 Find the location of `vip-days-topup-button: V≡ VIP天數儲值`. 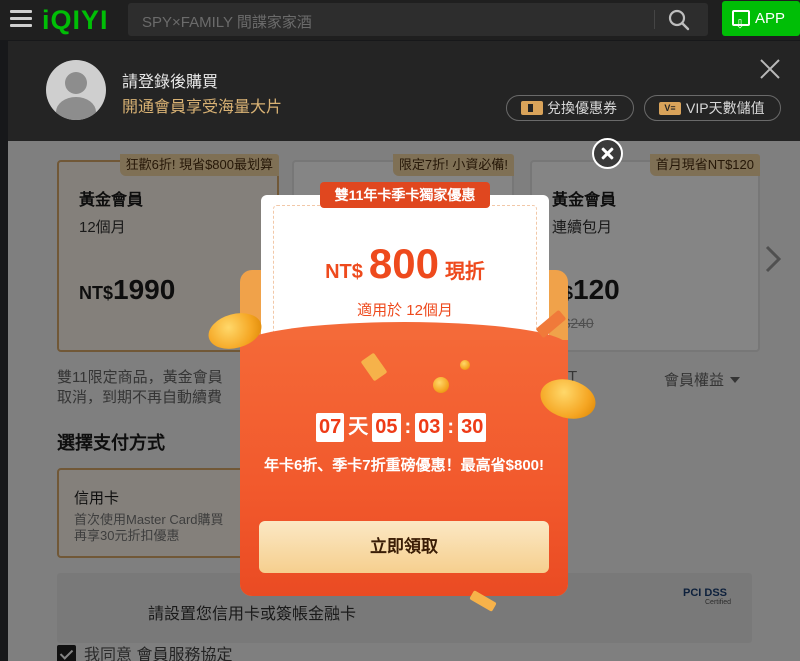

vip-days-topup-button: V≡ VIP天數儲值 is located at coordinates (712, 108).